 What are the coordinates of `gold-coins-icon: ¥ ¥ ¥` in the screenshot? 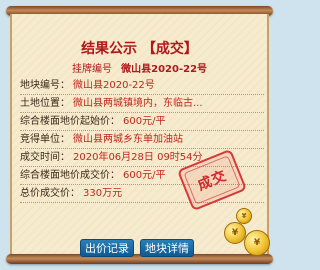 It's located at (248, 233).